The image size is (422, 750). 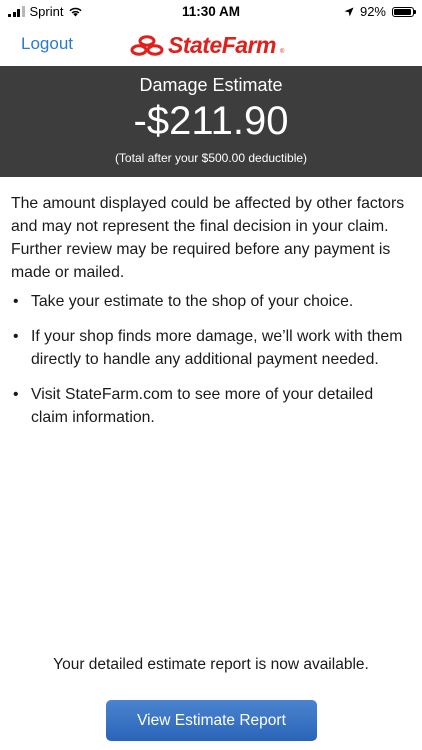 What do you see at coordinates (211, 720) in the screenshot?
I see `view-estimate-report-button: View Estimate Report` at bounding box center [211, 720].